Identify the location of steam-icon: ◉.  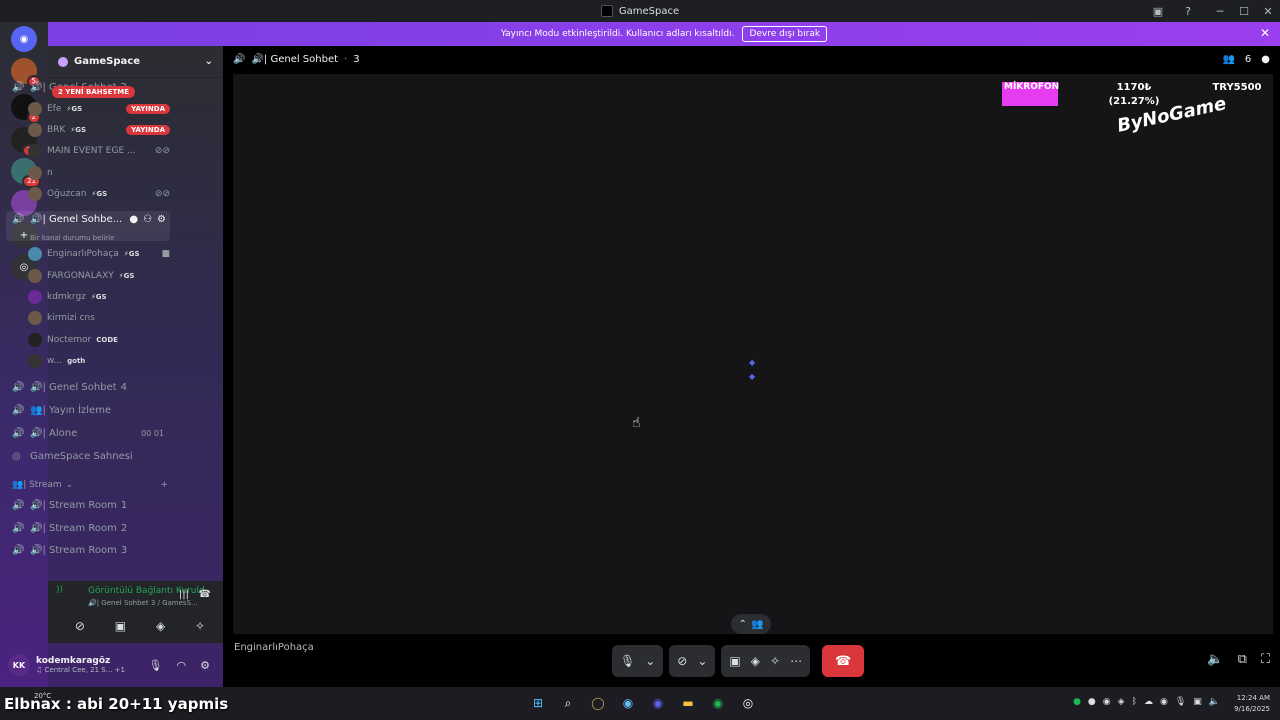
(628, 703).